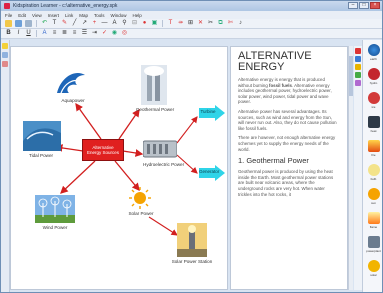  What do you see at coordinates (84, 33) in the screenshot?
I see `list-icon: ☰` at bounding box center [84, 33].